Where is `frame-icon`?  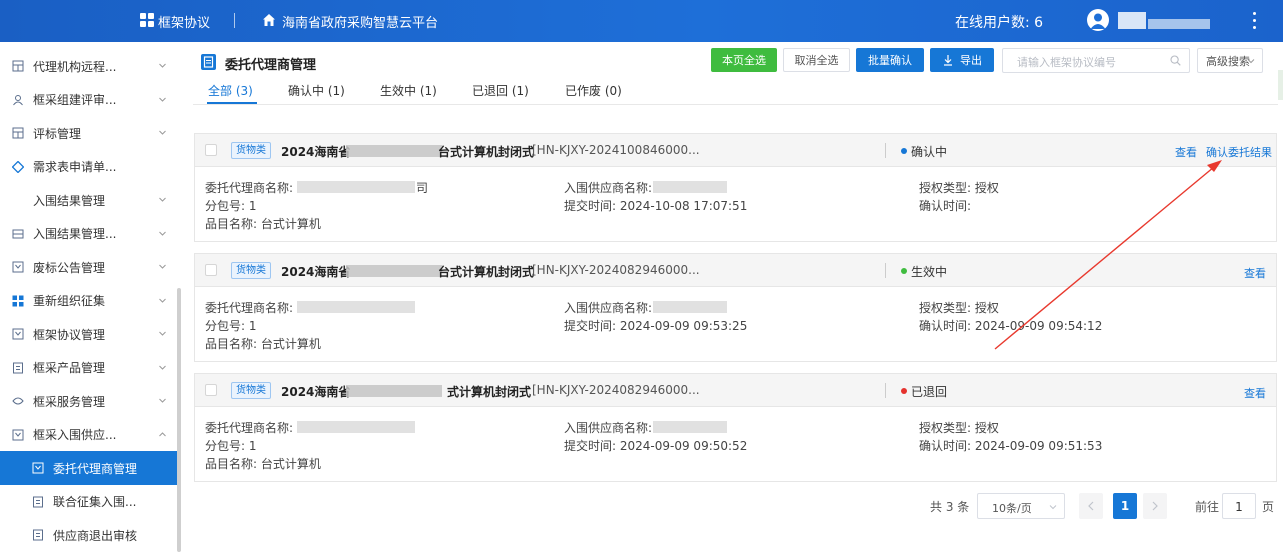 frame-icon is located at coordinates (18, 434).